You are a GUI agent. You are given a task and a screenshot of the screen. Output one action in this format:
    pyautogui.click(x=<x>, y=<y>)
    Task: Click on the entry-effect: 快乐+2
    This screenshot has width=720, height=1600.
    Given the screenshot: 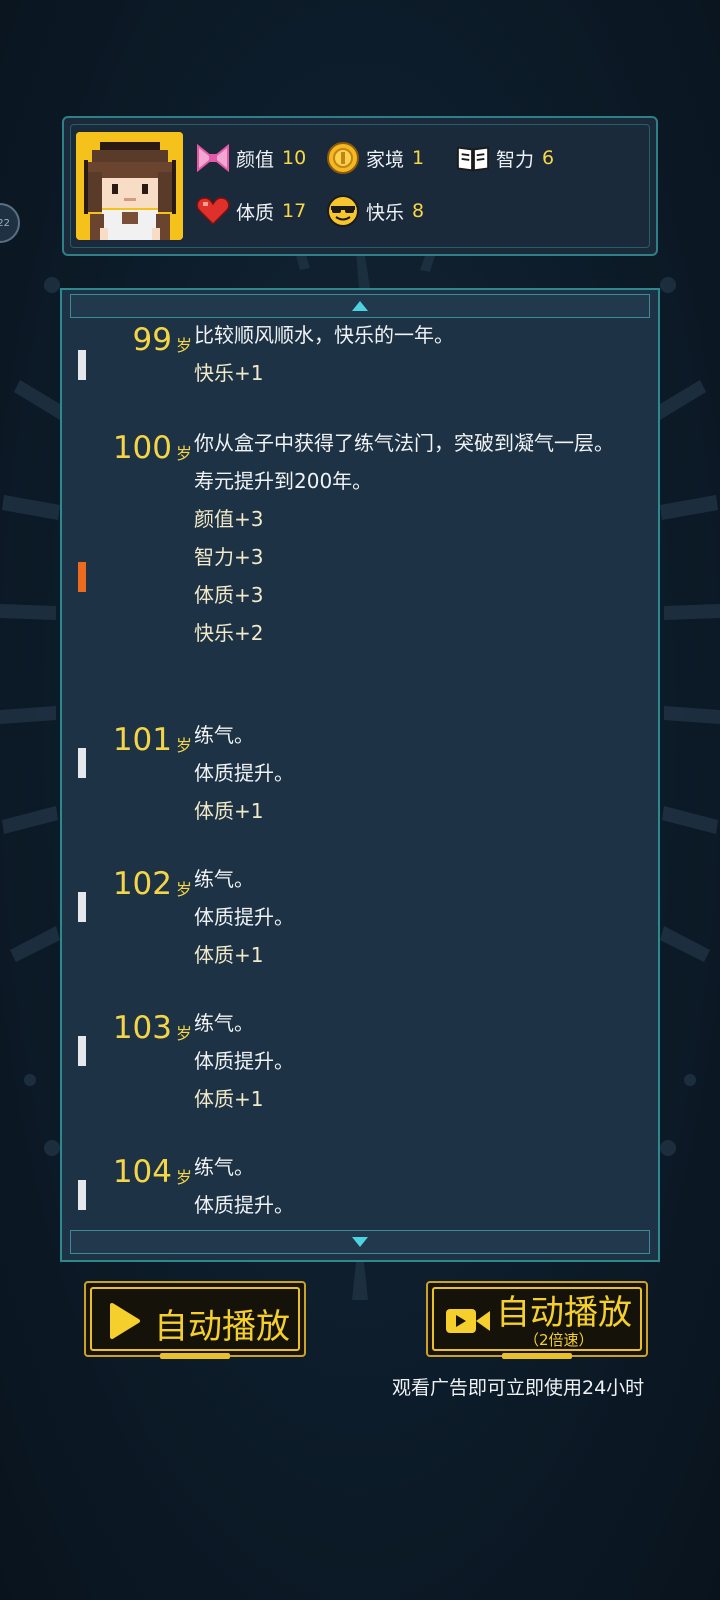 What is the action you would take?
    pyautogui.click(x=229, y=633)
    